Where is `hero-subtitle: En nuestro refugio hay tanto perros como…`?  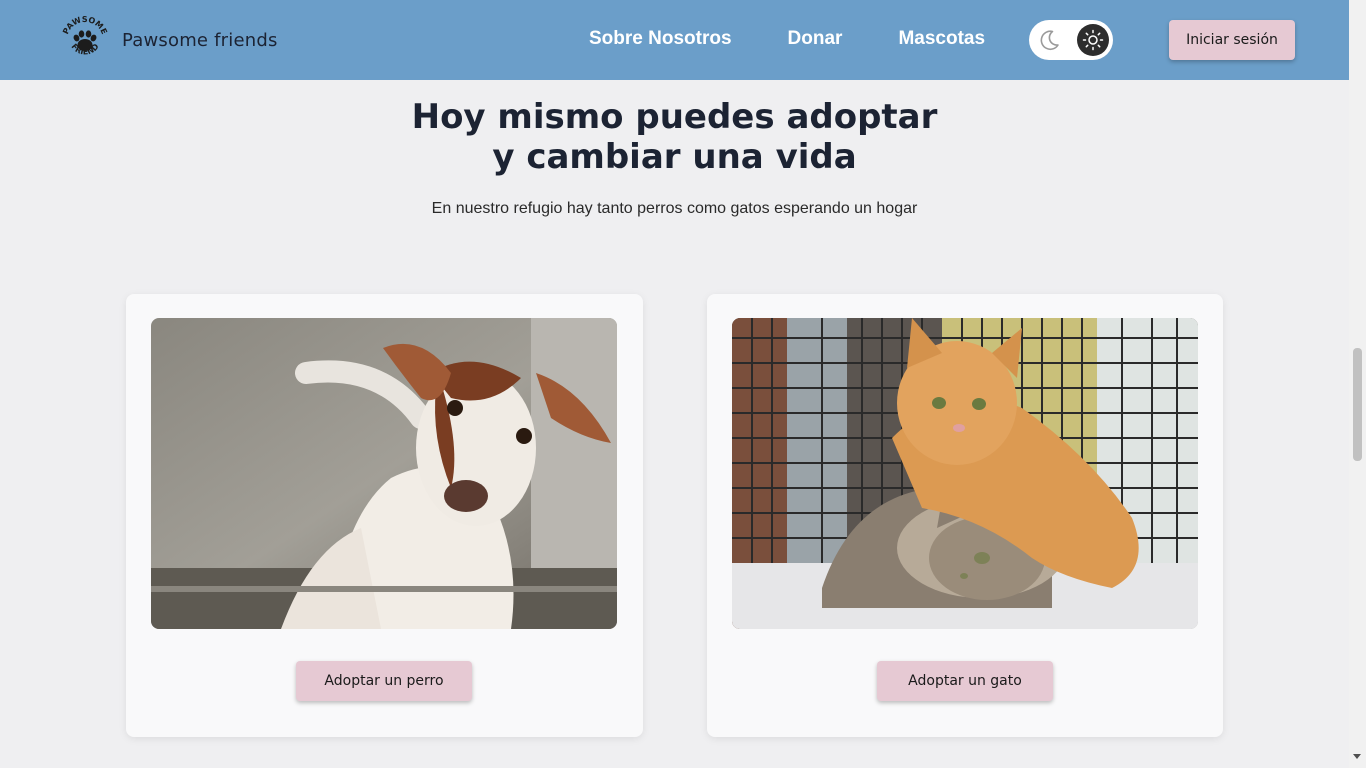
hero-subtitle: En nuestro refugio hay tanto perros como… is located at coordinates (674, 208).